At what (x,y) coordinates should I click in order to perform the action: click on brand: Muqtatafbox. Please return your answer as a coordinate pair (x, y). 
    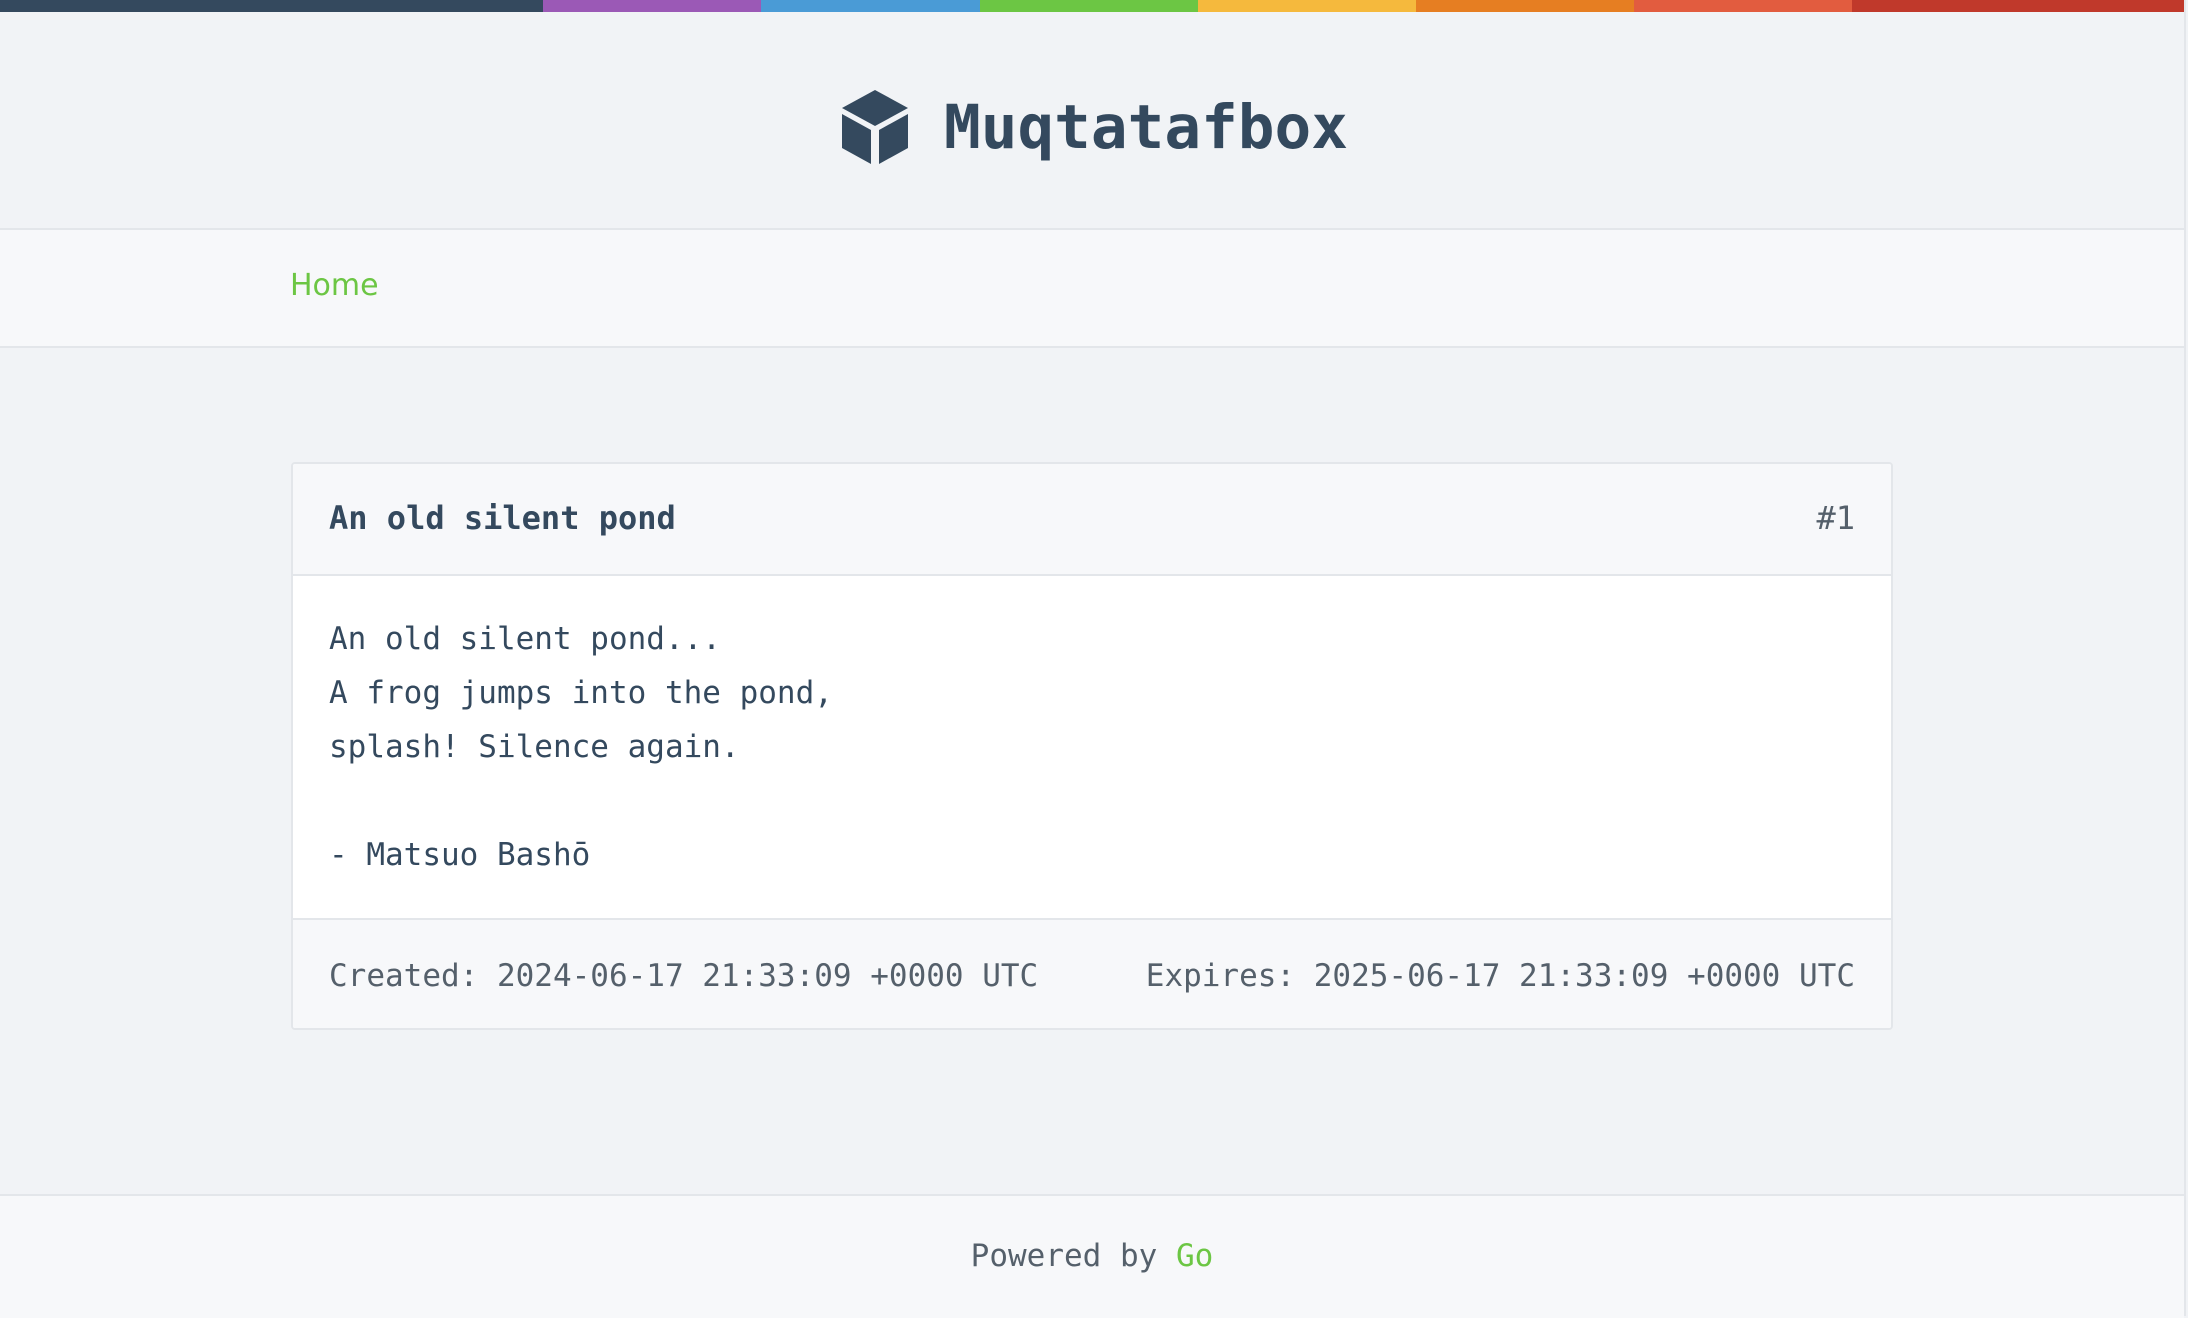
    Looking at the image, I should click on (1094, 127).